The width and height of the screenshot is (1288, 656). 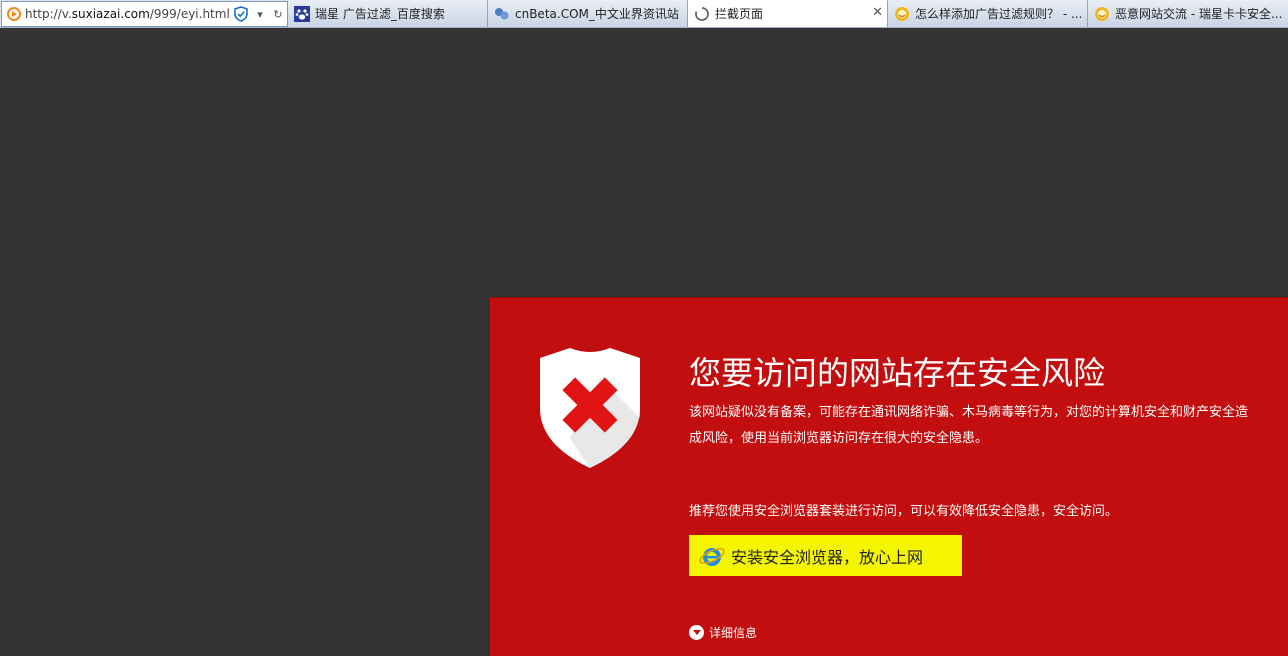 What do you see at coordinates (302, 13) in the screenshot?
I see `baidu-paw-icon` at bounding box center [302, 13].